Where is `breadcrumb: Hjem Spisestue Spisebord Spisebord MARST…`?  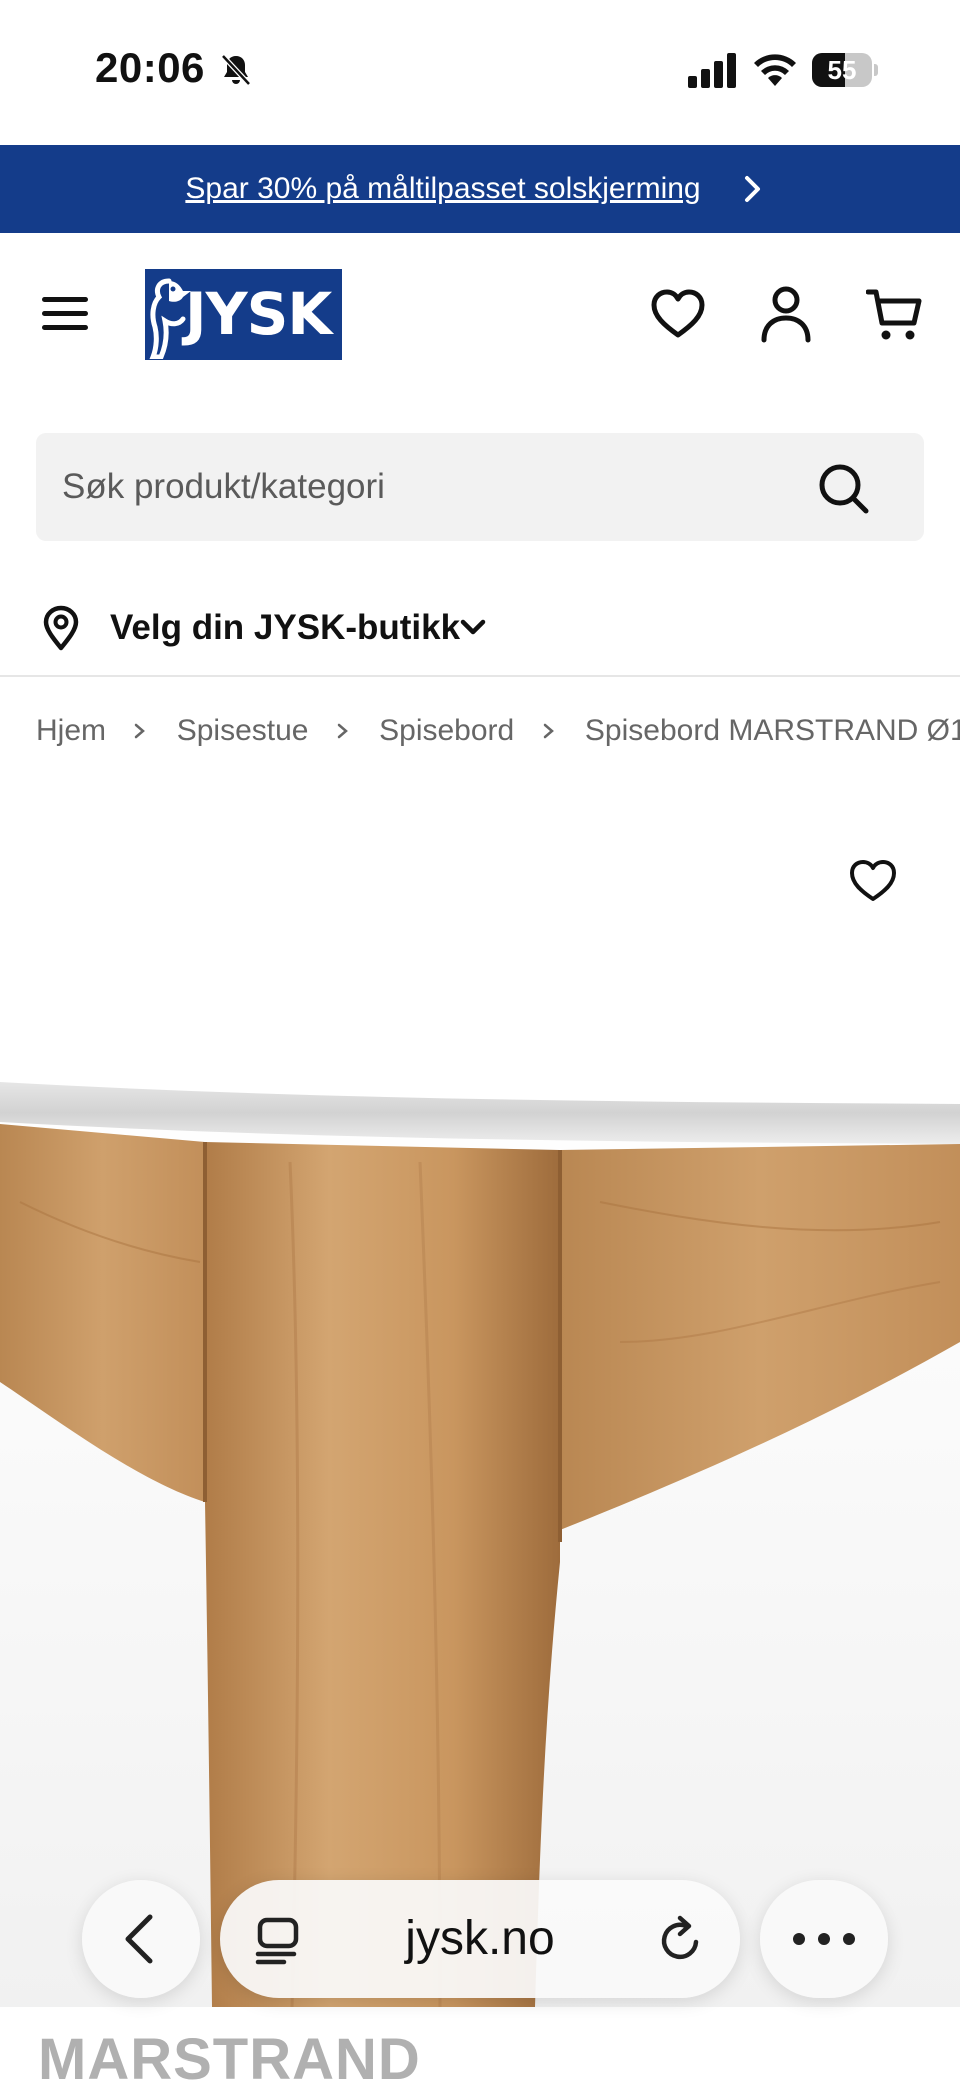
breadcrumb: Hjem Spisestue Spisebord Spisebord MARST… is located at coordinates (498, 731).